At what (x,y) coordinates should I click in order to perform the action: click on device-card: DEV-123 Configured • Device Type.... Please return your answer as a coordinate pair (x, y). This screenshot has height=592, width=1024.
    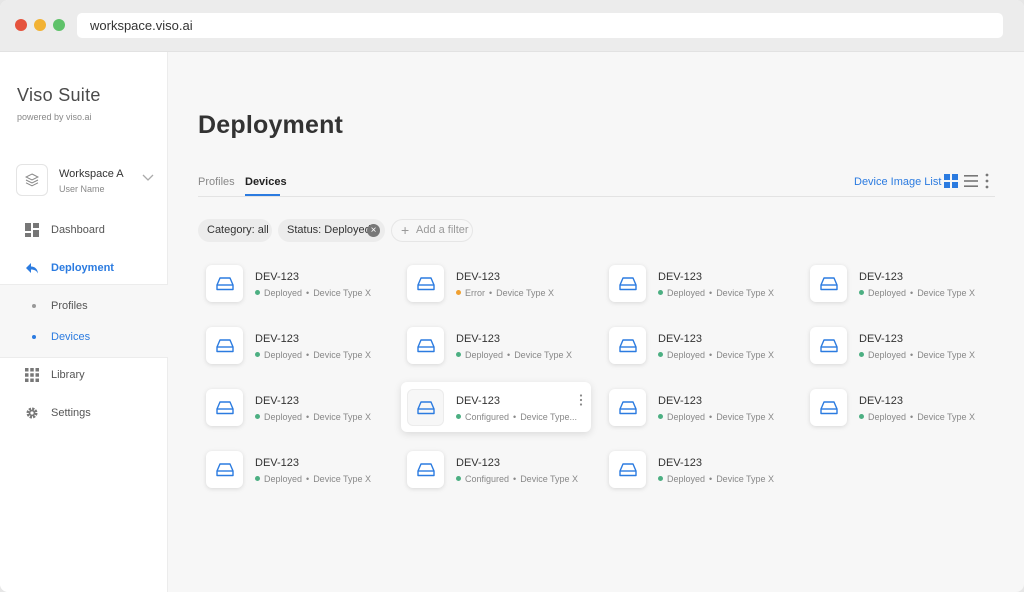
    Looking at the image, I should click on (496, 407).